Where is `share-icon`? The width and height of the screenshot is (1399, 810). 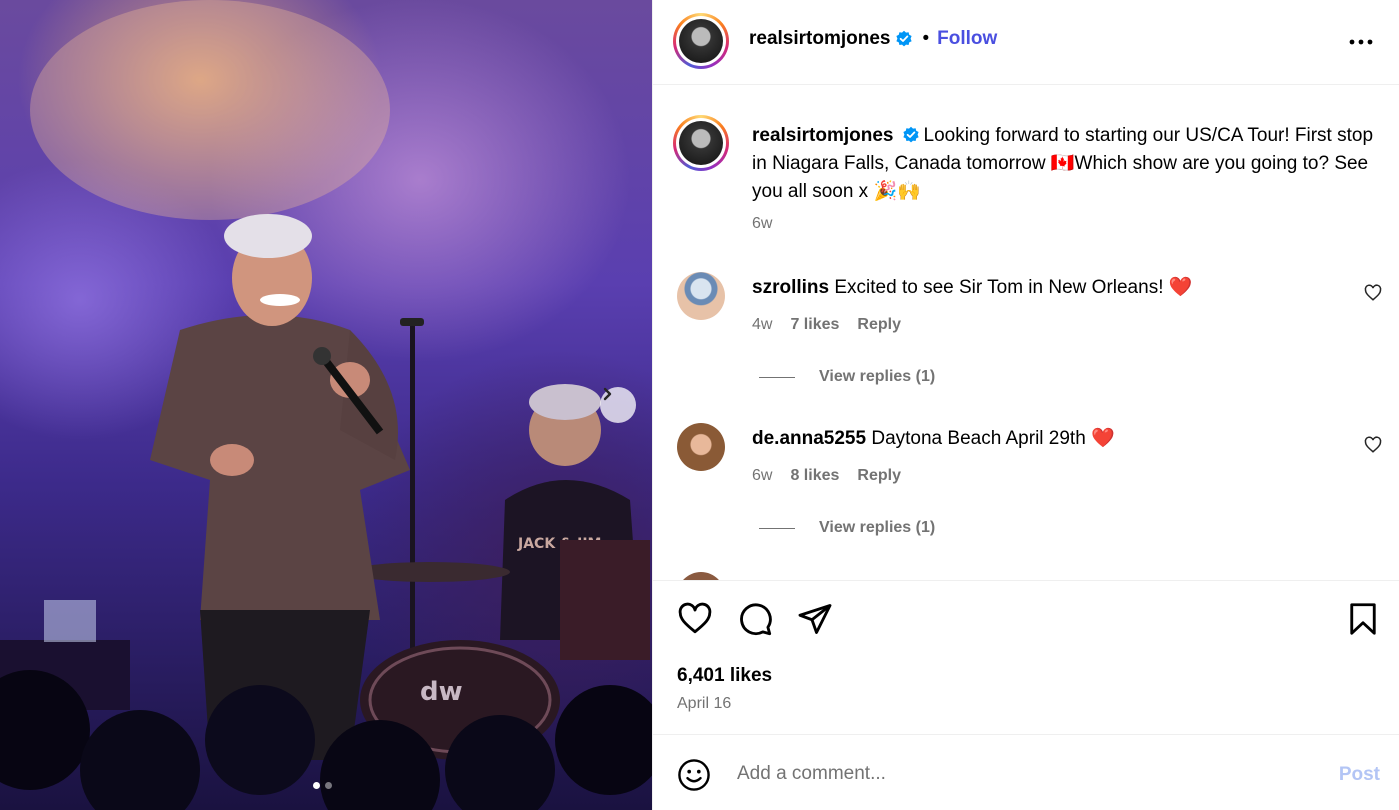
share-icon is located at coordinates (815, 619).